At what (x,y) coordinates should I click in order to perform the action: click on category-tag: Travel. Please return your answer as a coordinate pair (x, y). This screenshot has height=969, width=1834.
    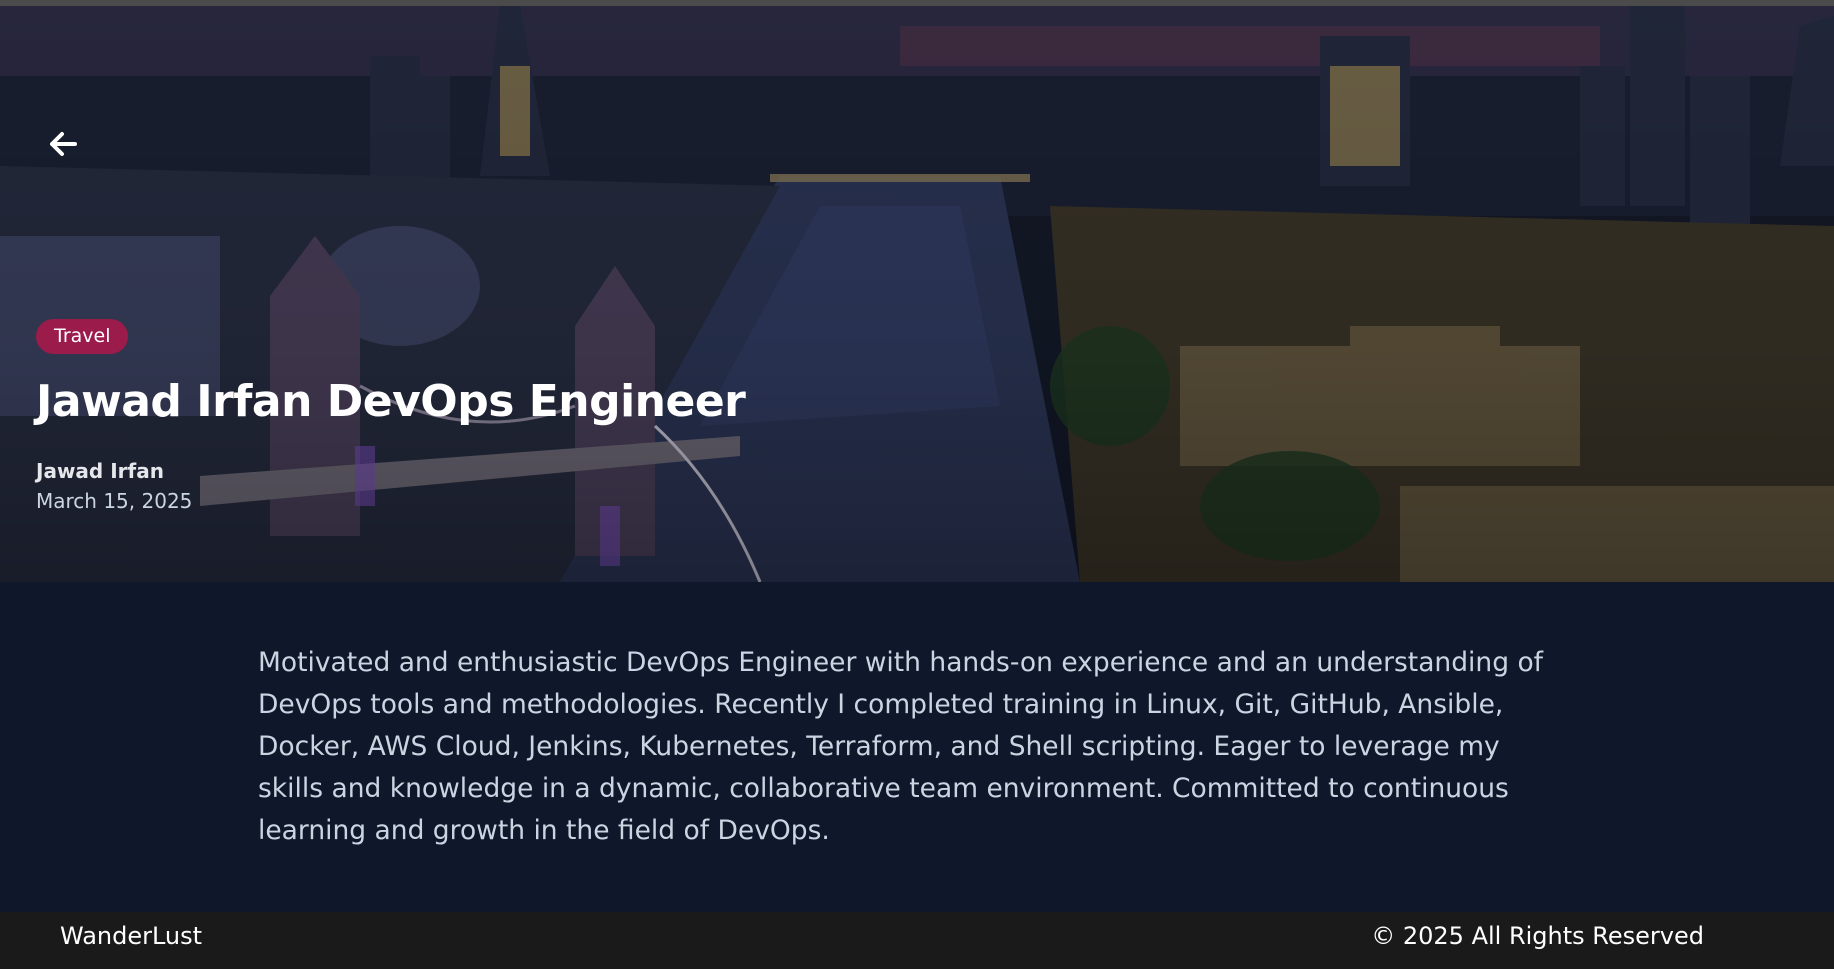
    Looking at the image, I should click on (82, 336).